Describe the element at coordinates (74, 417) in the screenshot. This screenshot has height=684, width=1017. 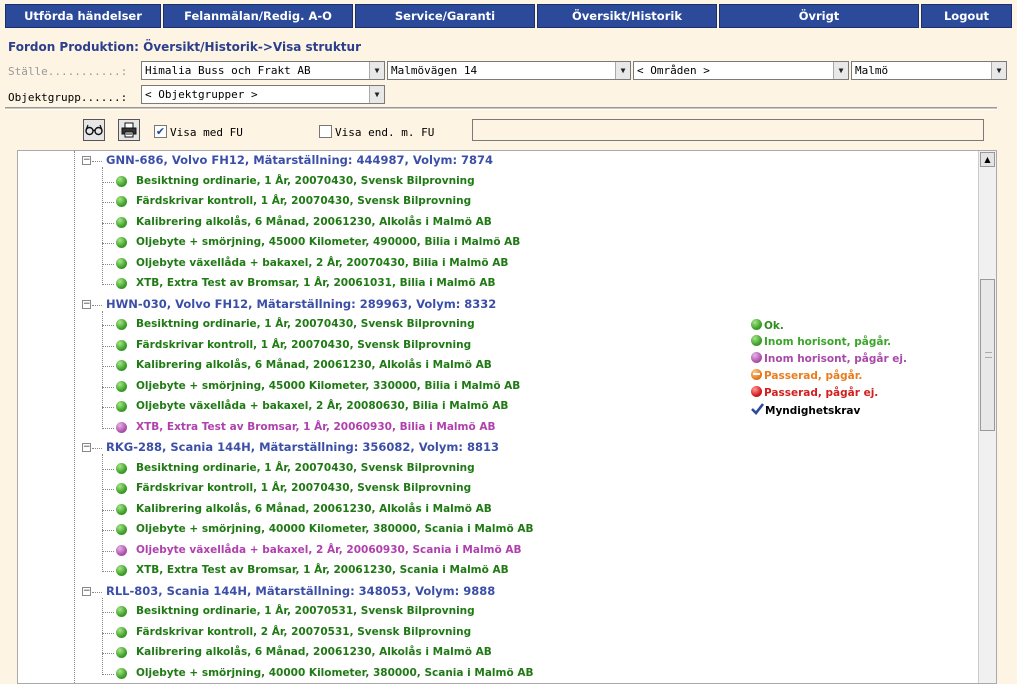
I see `tree-trunk-line` at that location.